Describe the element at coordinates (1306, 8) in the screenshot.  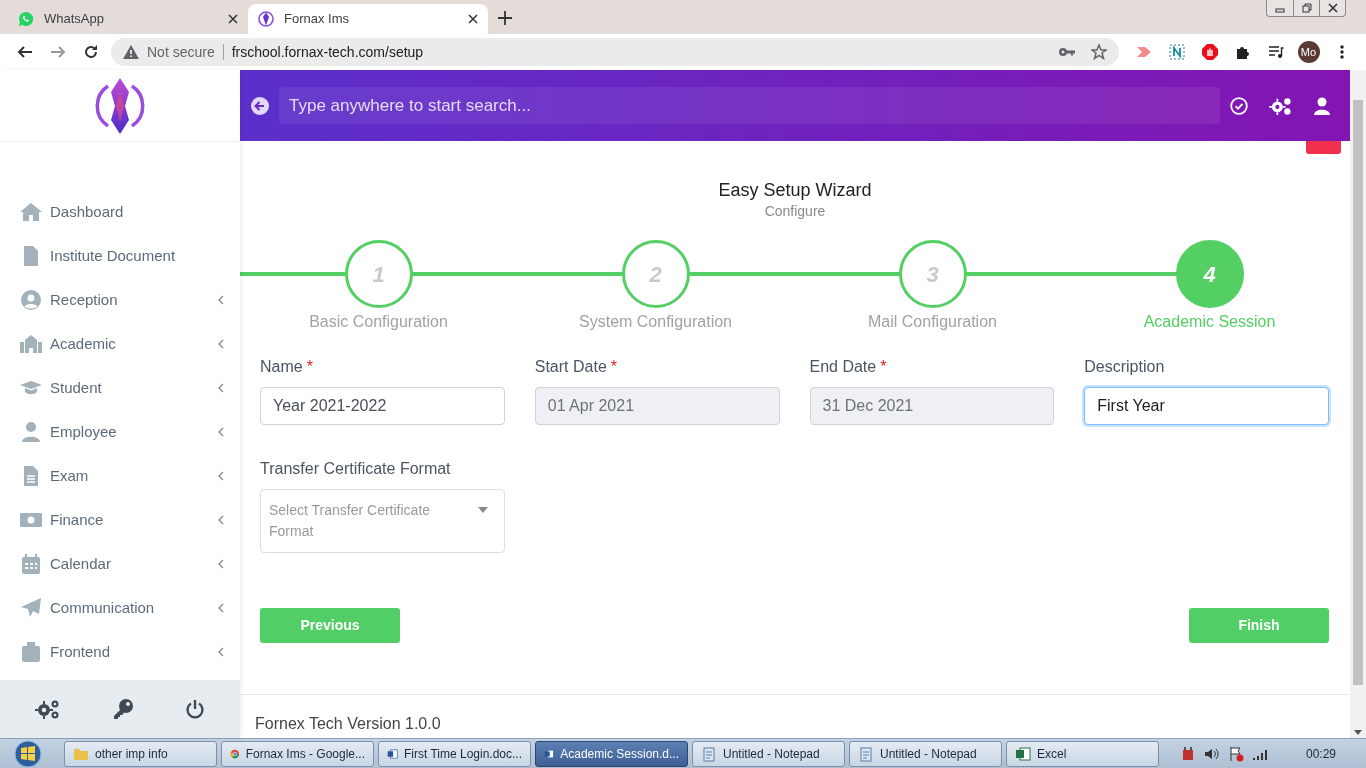
I see `restore-icon` at that location.